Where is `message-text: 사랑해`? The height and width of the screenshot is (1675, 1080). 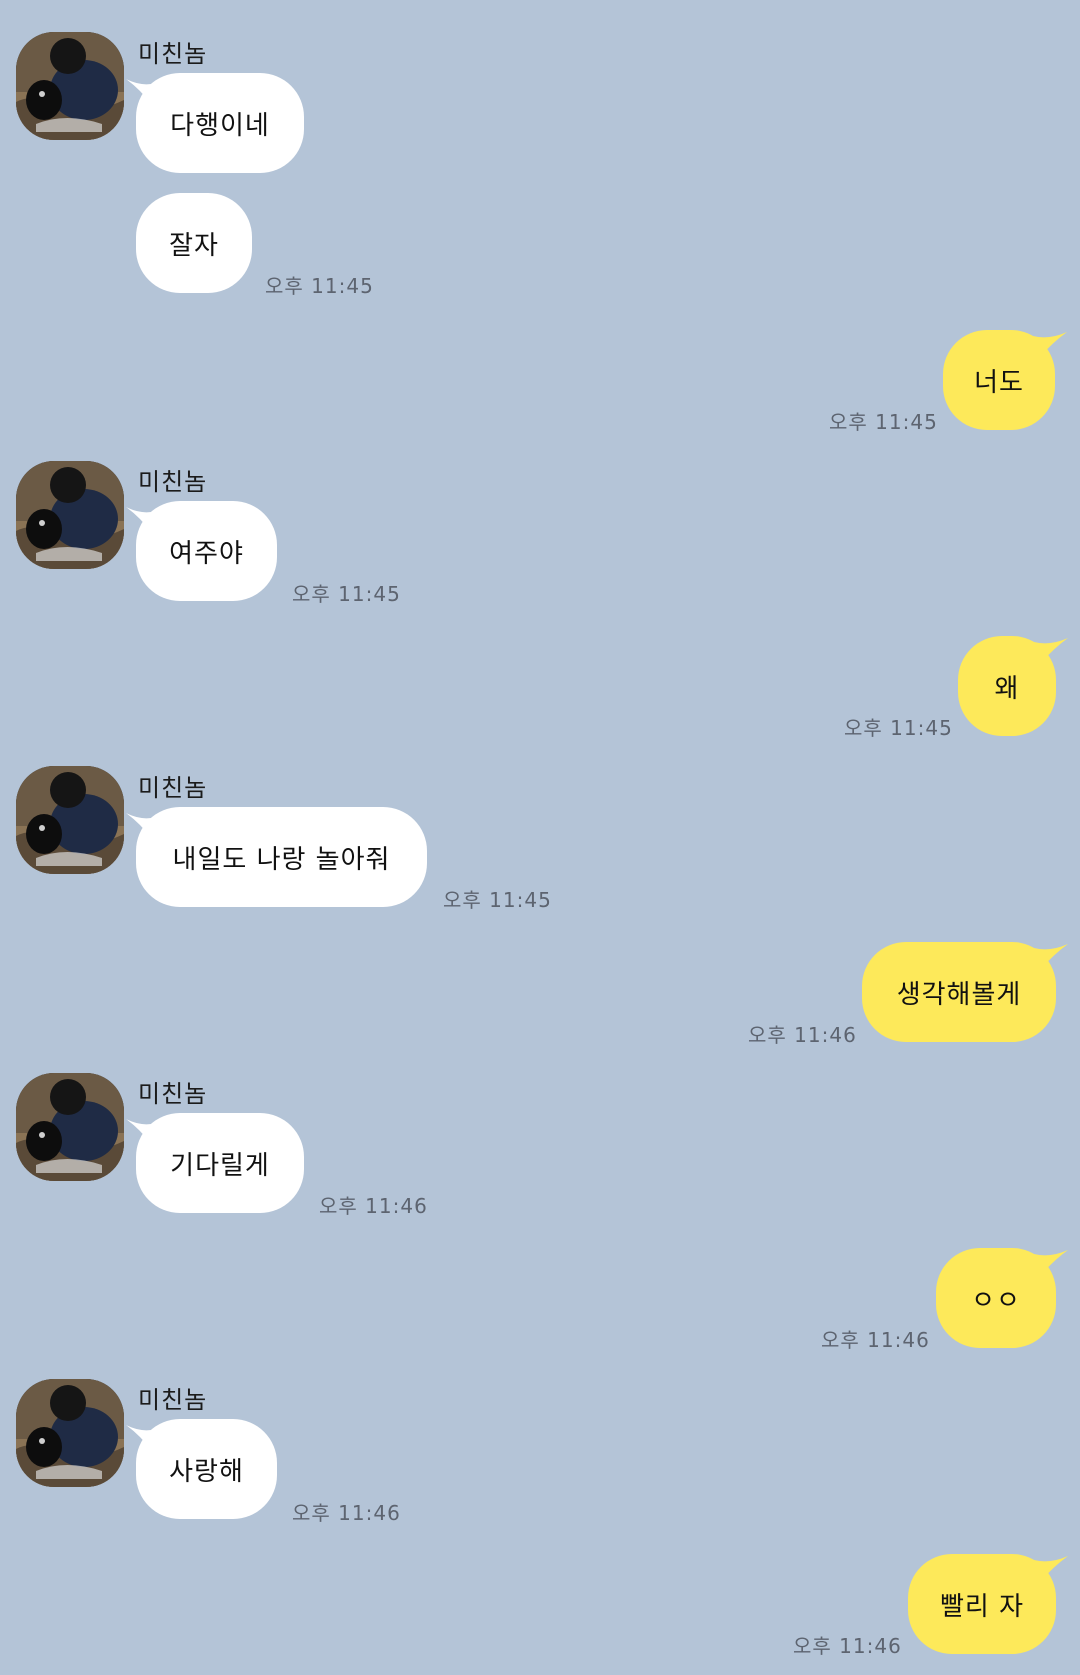 message-text: 사랑해 is located at coordinates (206, 1471).